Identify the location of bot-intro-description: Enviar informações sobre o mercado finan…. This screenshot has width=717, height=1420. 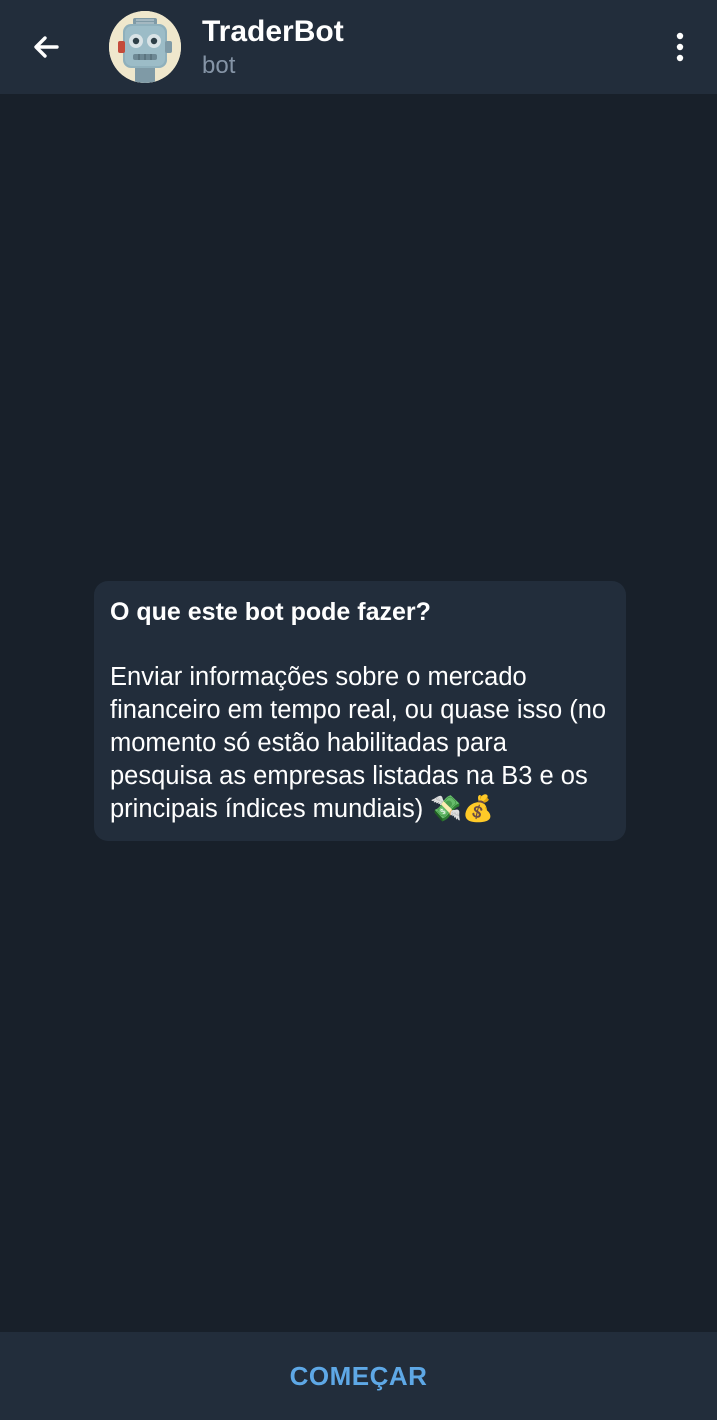
(358, 743).